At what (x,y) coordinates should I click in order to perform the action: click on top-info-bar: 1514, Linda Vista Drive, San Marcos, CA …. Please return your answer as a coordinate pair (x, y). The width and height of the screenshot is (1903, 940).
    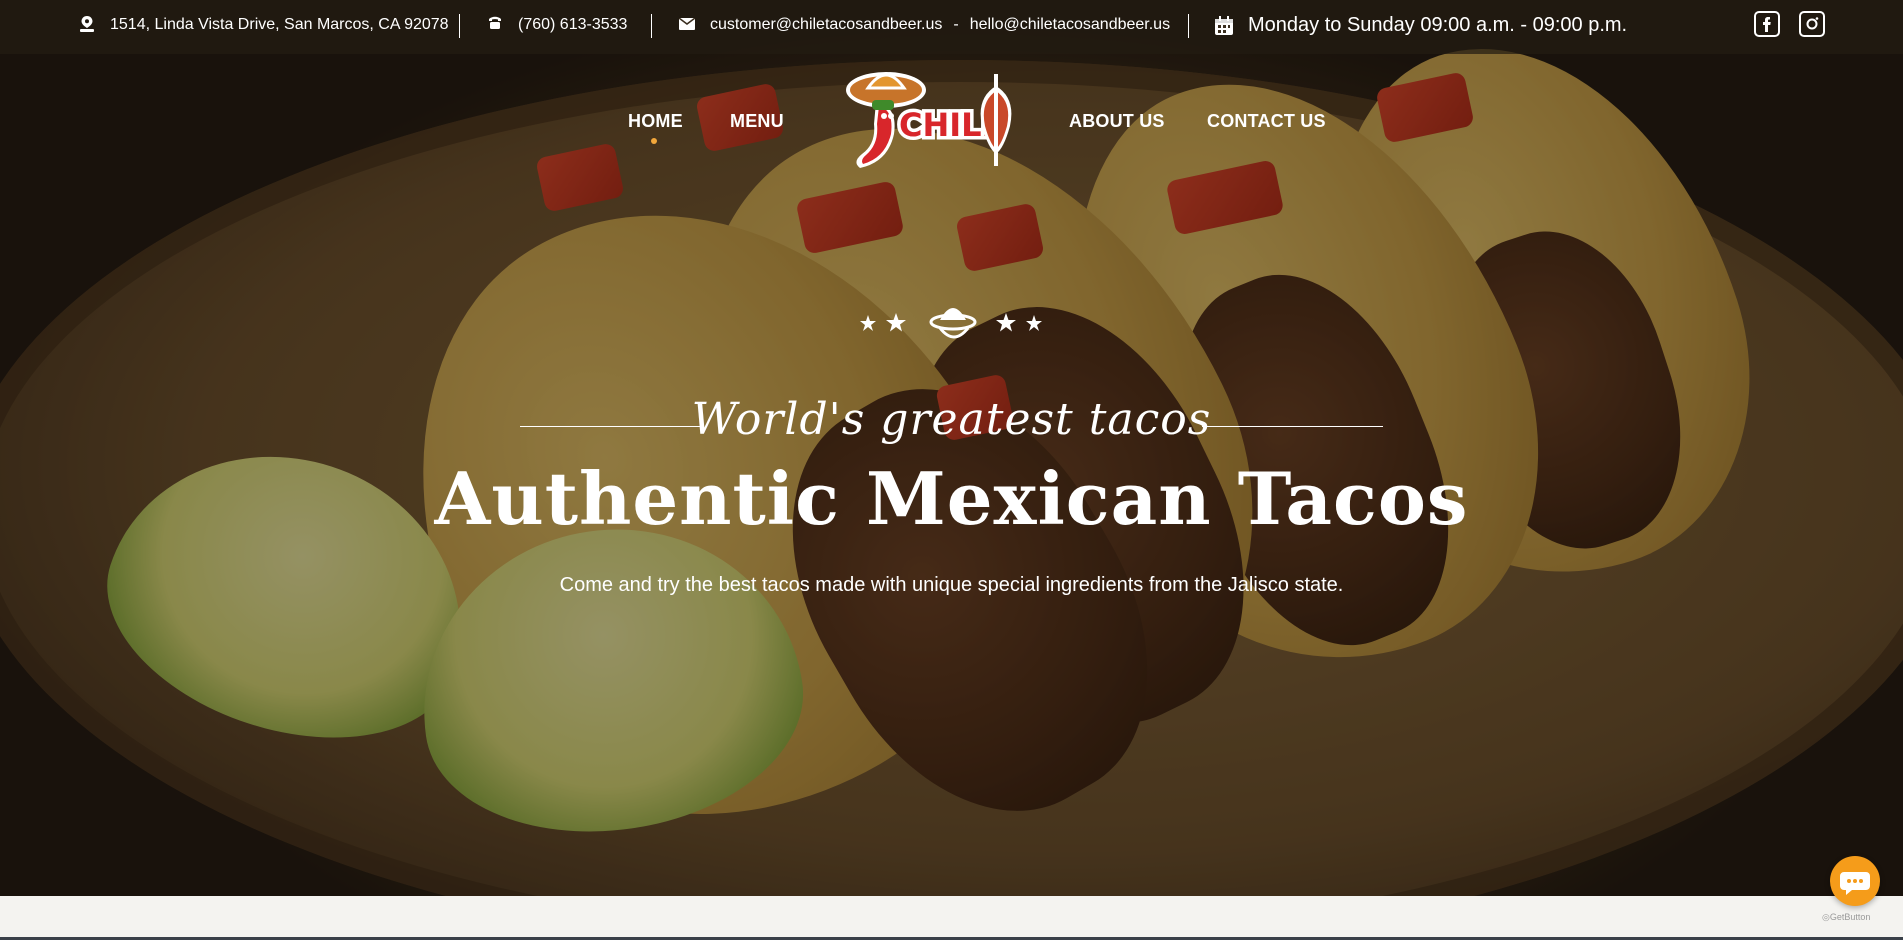
    Looking at the image, I should click on (951, 27).